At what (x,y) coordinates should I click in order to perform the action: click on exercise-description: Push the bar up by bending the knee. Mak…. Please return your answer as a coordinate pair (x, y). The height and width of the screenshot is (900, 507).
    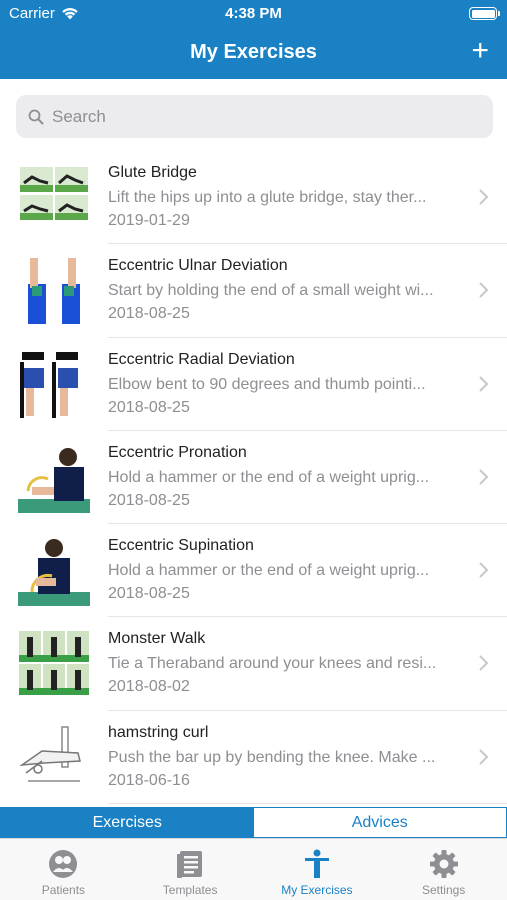
    Looking at the image, I should click on (272, 757).